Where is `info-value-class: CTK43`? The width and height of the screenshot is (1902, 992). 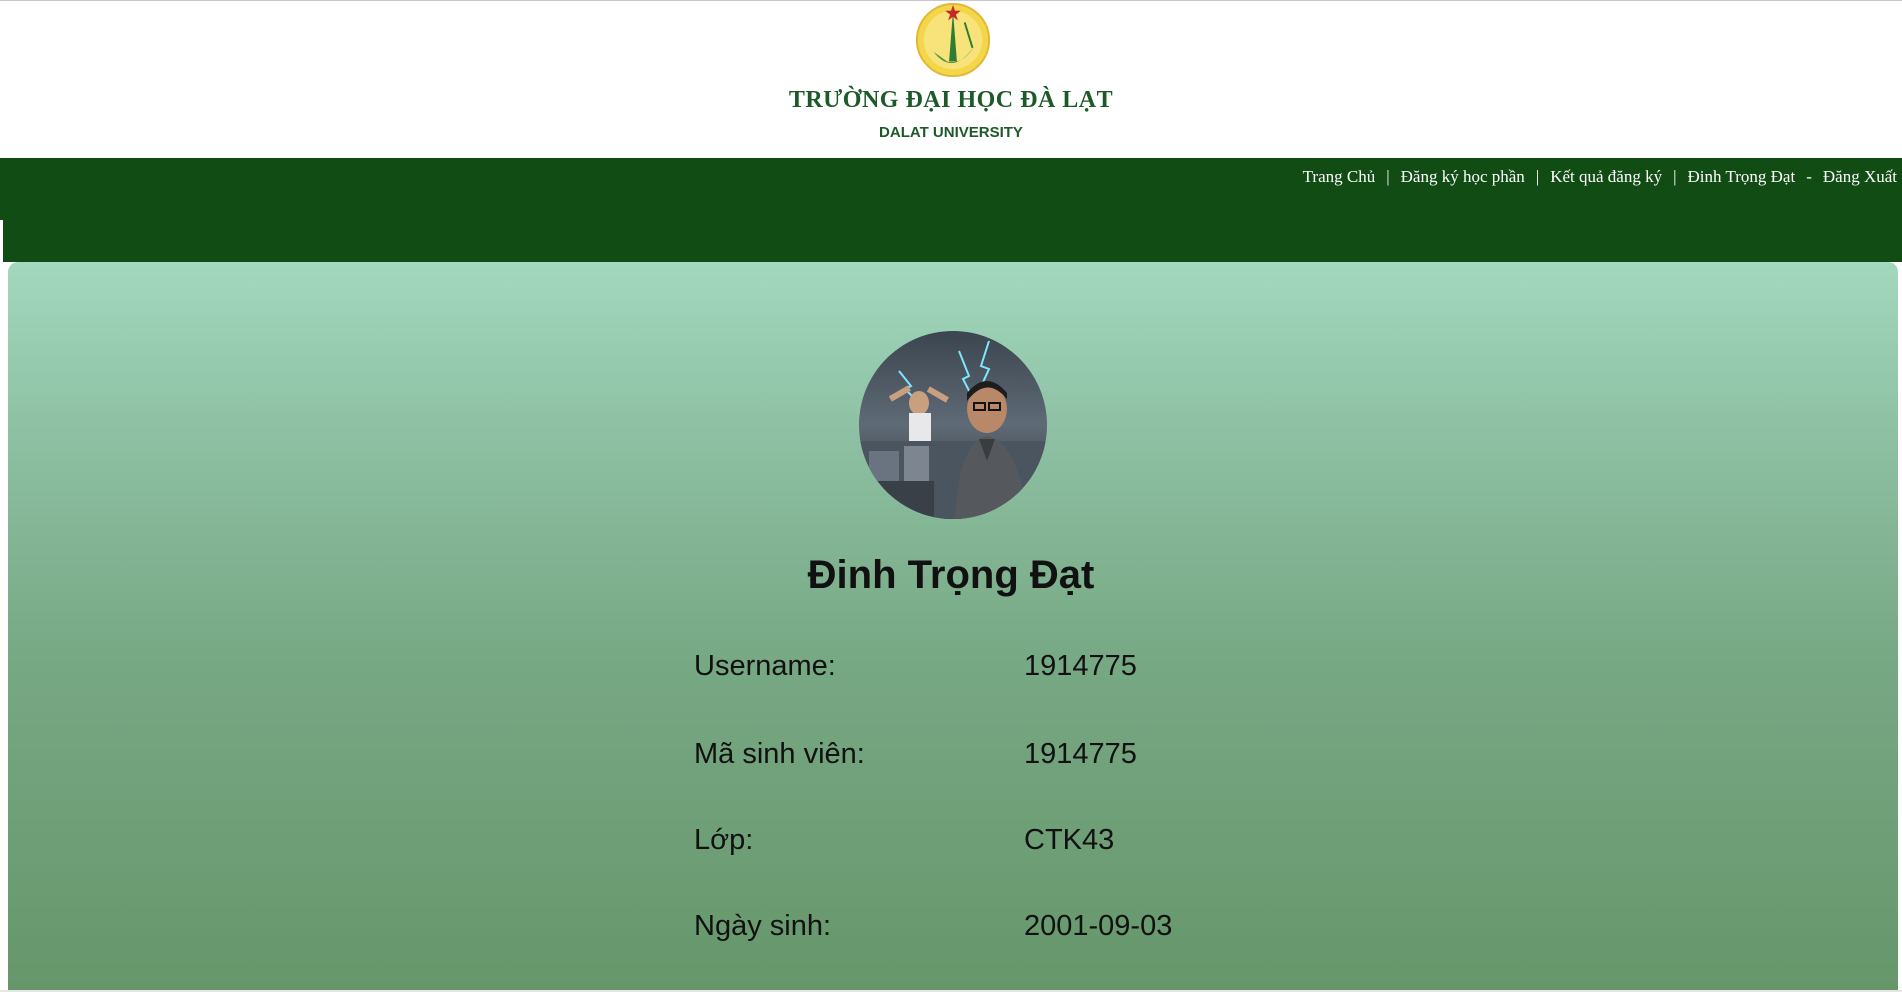
info-value-class: CTK43 is located at coordinates (1069, 840).